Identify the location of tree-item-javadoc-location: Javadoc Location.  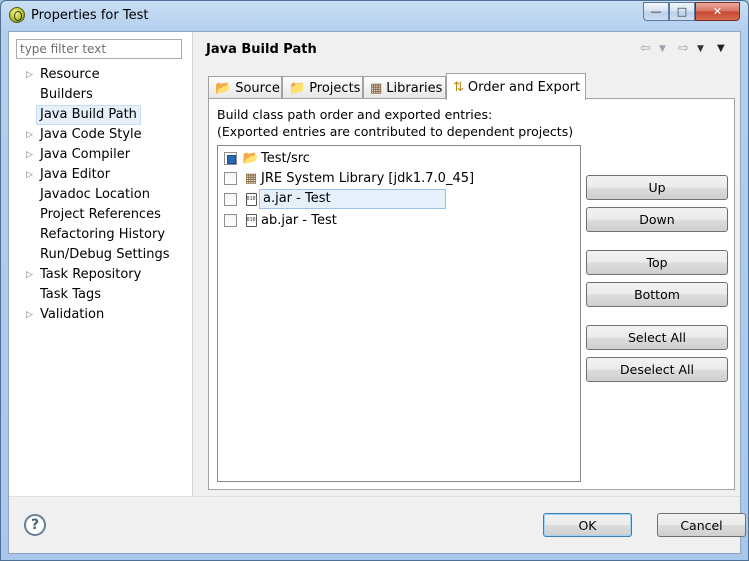
(101, 195).